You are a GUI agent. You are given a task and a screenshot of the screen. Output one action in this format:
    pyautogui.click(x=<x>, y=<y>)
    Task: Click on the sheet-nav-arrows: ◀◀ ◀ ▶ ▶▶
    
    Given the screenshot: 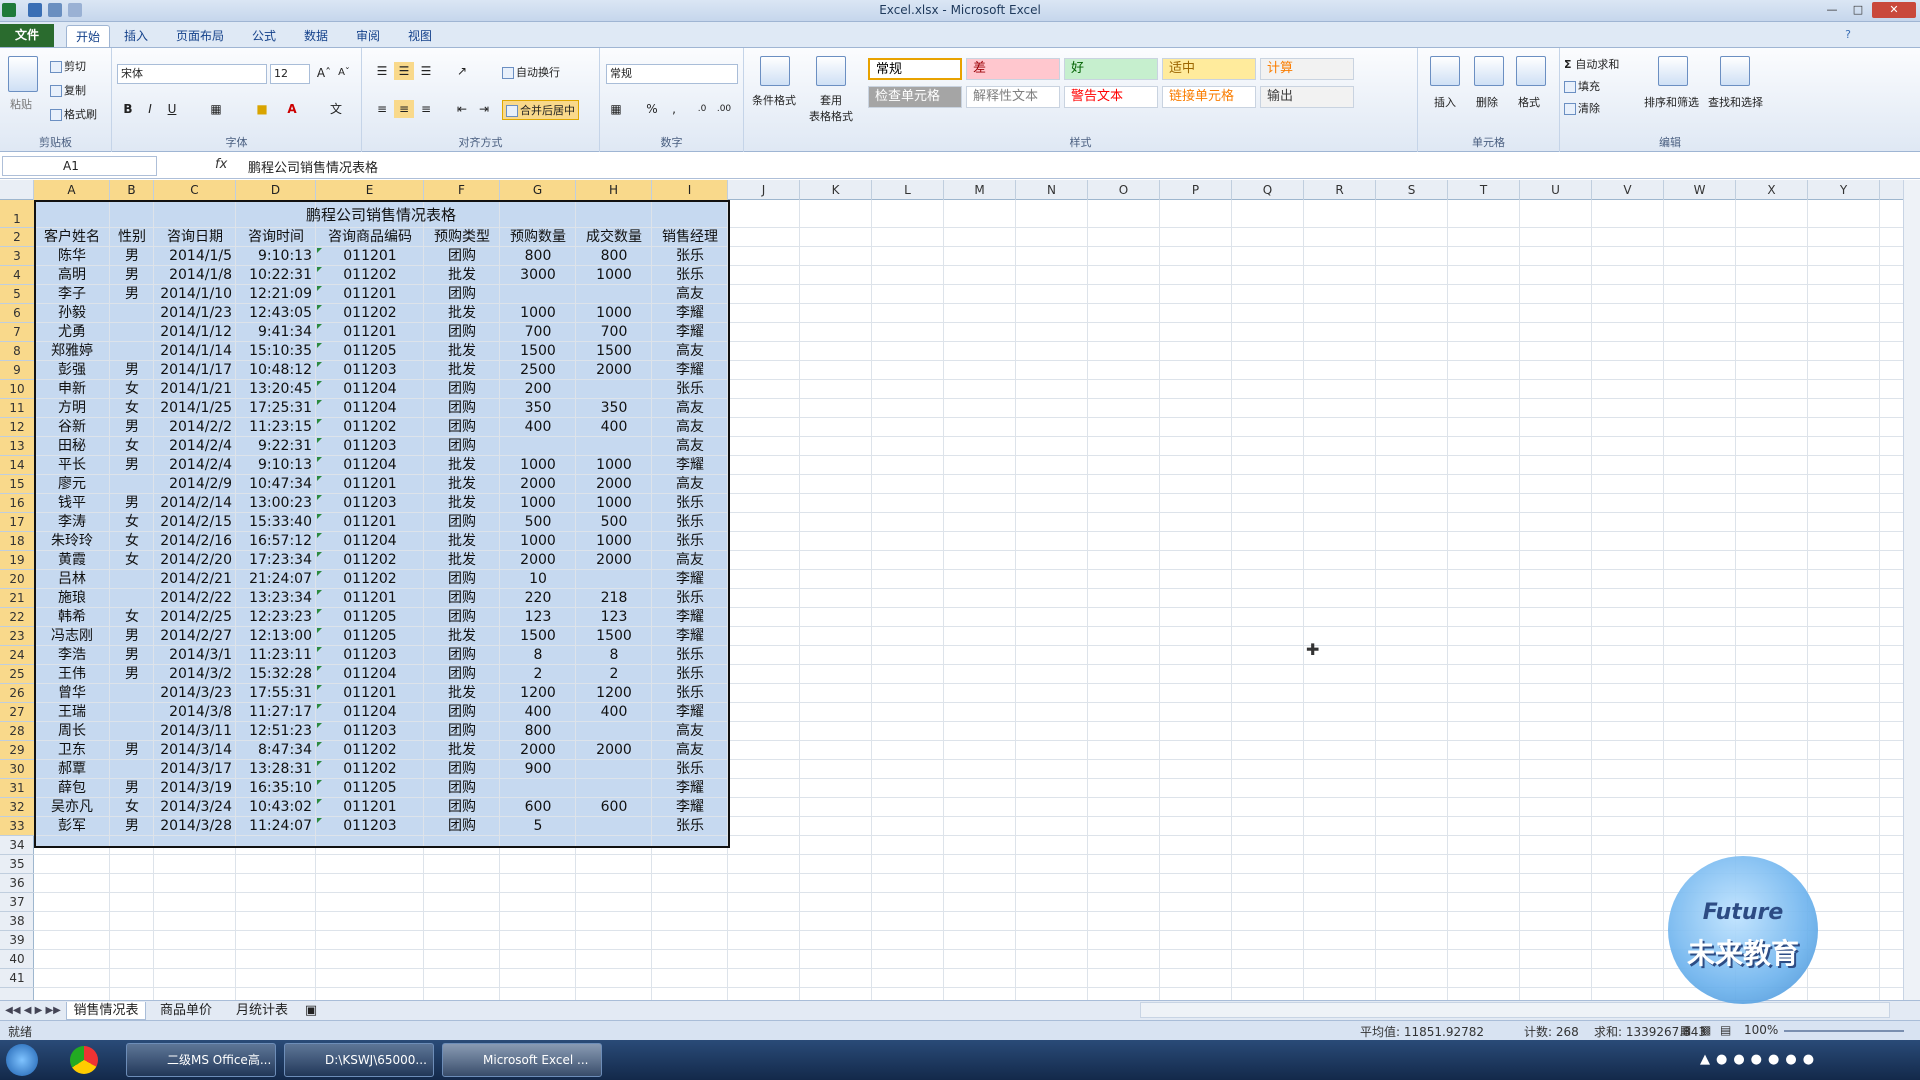 What is the action you would take?
    pyautogui.click(x=33, y=1011)
    